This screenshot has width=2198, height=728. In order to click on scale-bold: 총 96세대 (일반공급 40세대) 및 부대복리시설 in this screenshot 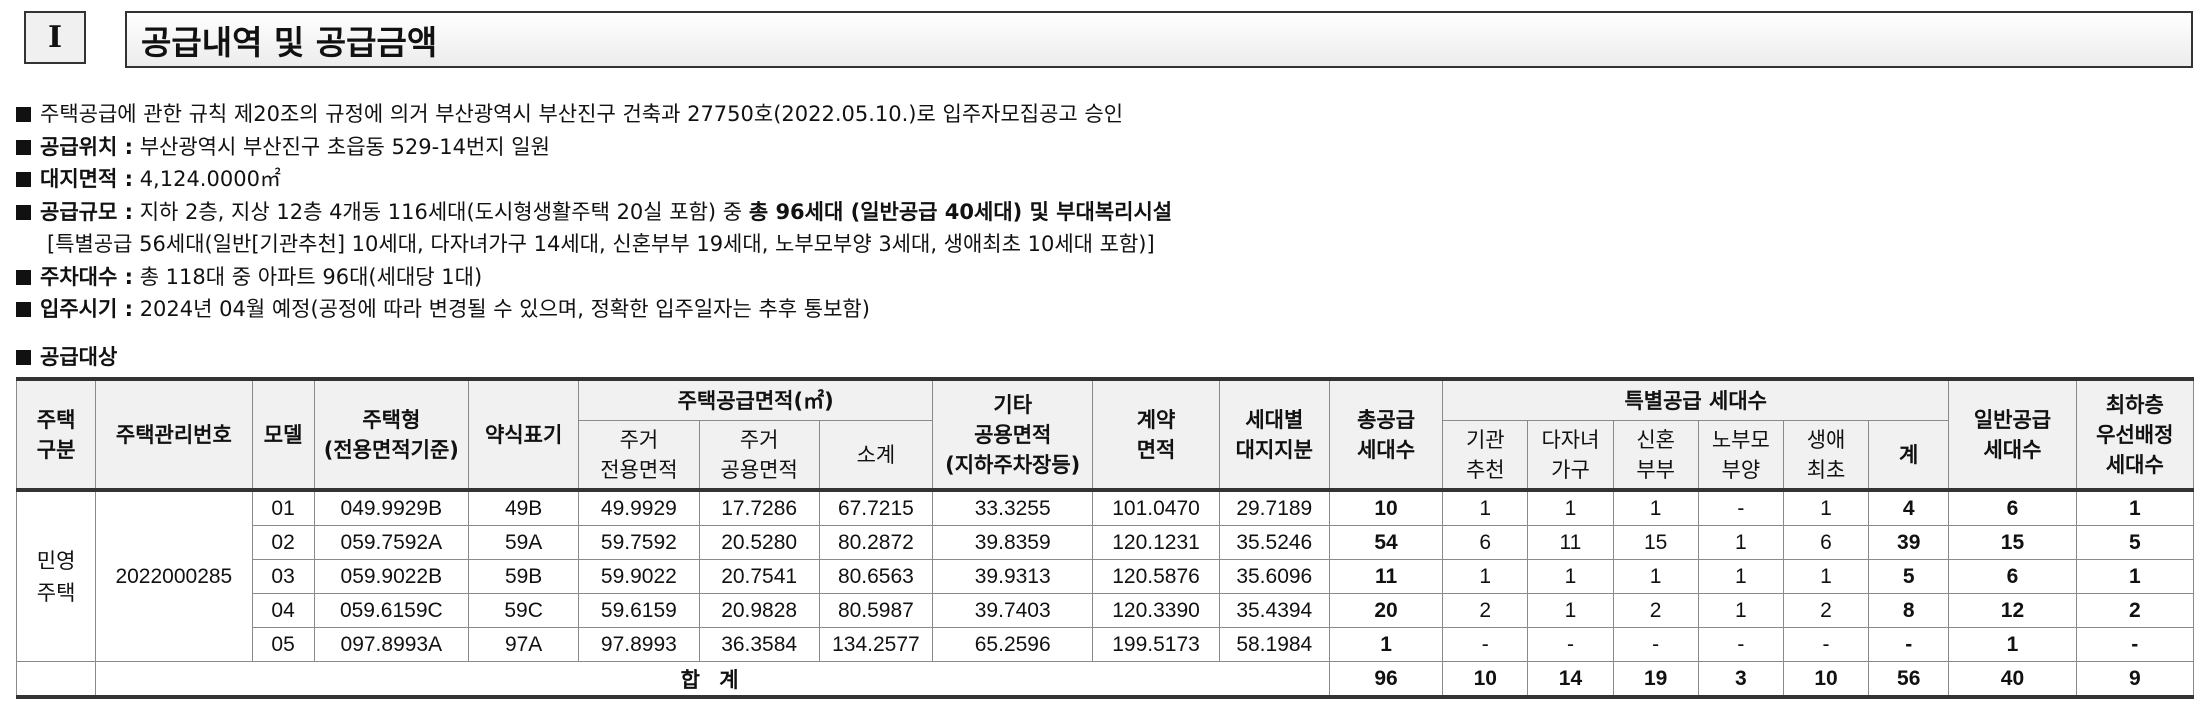, I will do `click(960, 211)`.